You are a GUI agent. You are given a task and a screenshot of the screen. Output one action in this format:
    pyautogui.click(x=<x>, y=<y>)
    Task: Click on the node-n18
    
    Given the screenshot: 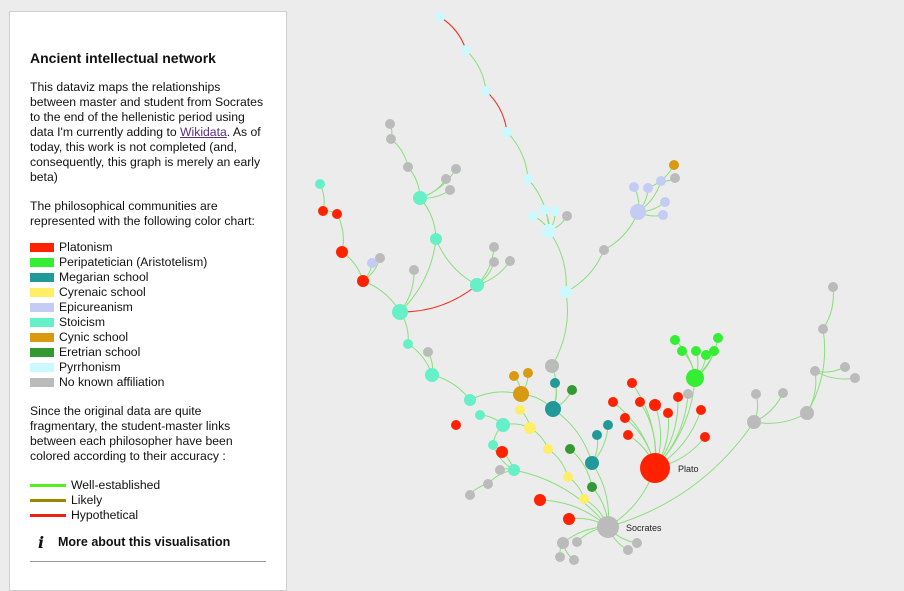 What is the action you would take?
    pyautogui.click(x=756, y=394)
    